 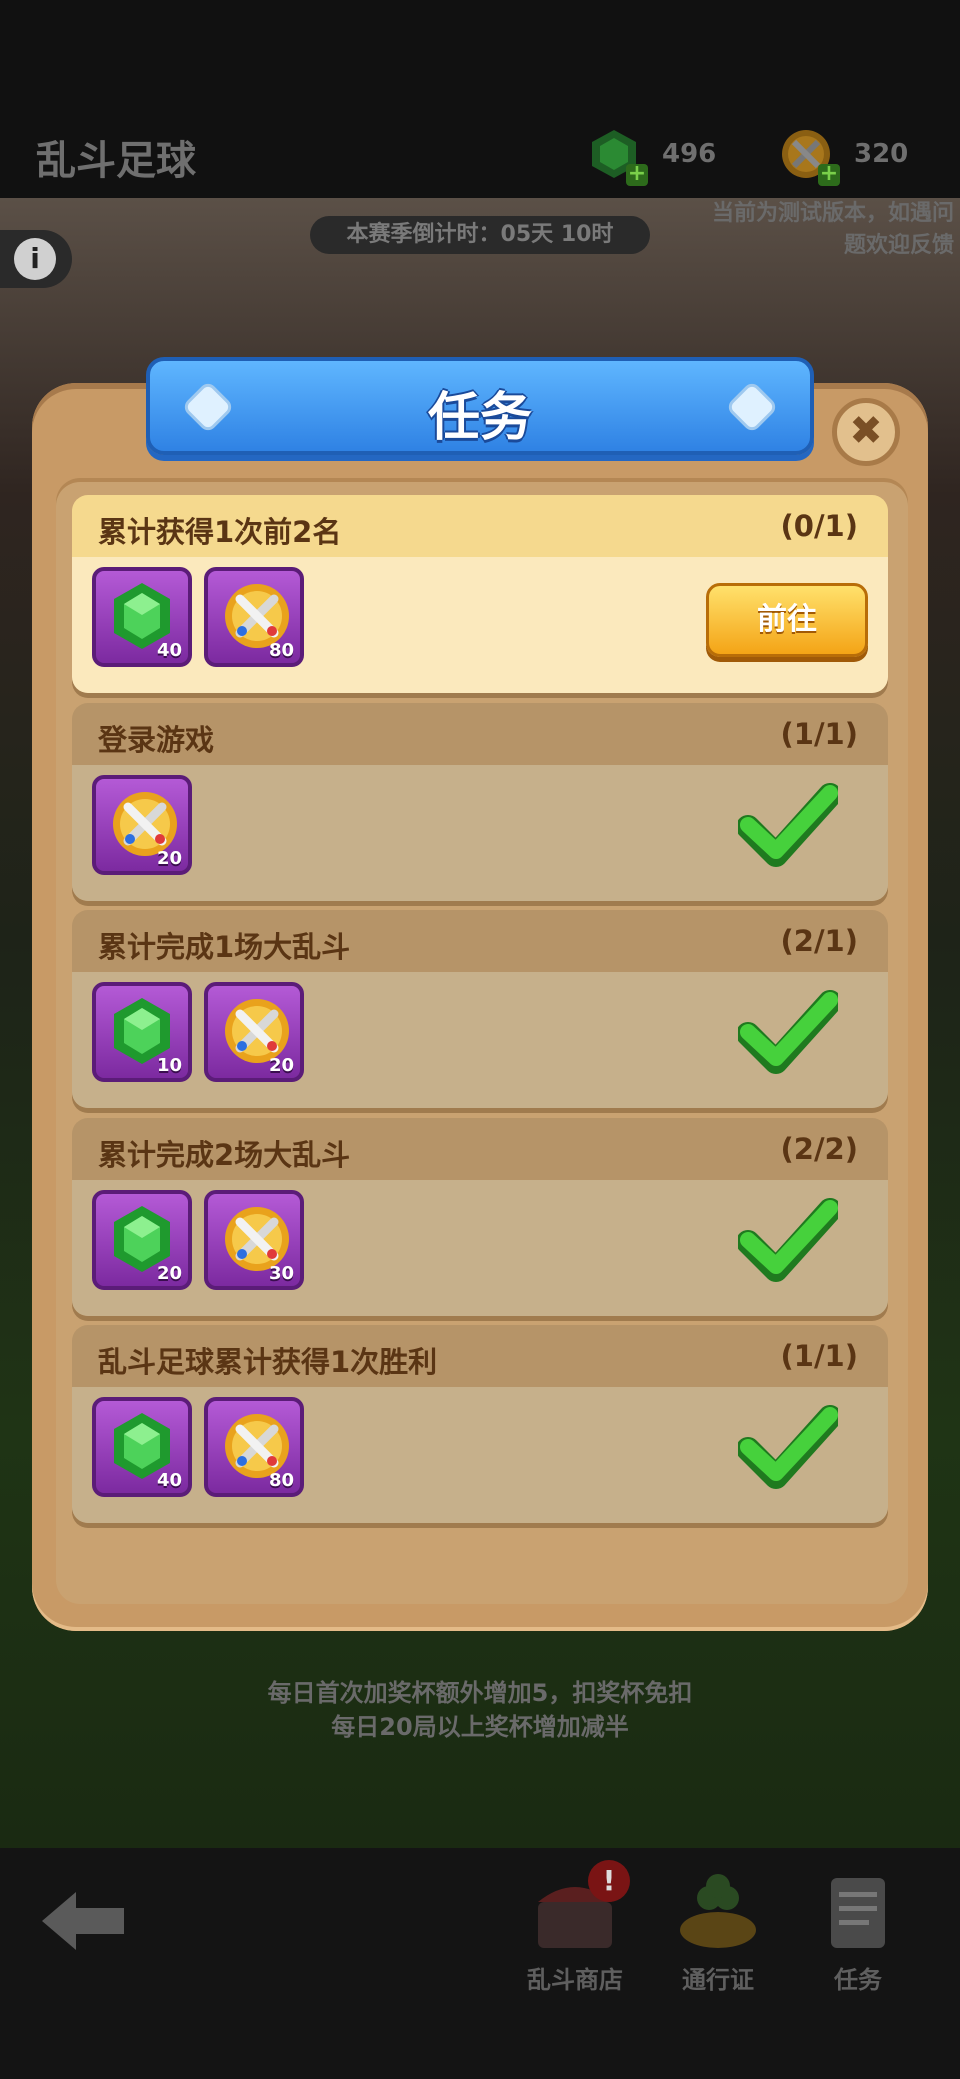 What do you see at coordinates (480, 941) in the screenshot?
I see `task-header: 累计完成1场大乱斗 (2/1)` at bounding box center [480, 941].